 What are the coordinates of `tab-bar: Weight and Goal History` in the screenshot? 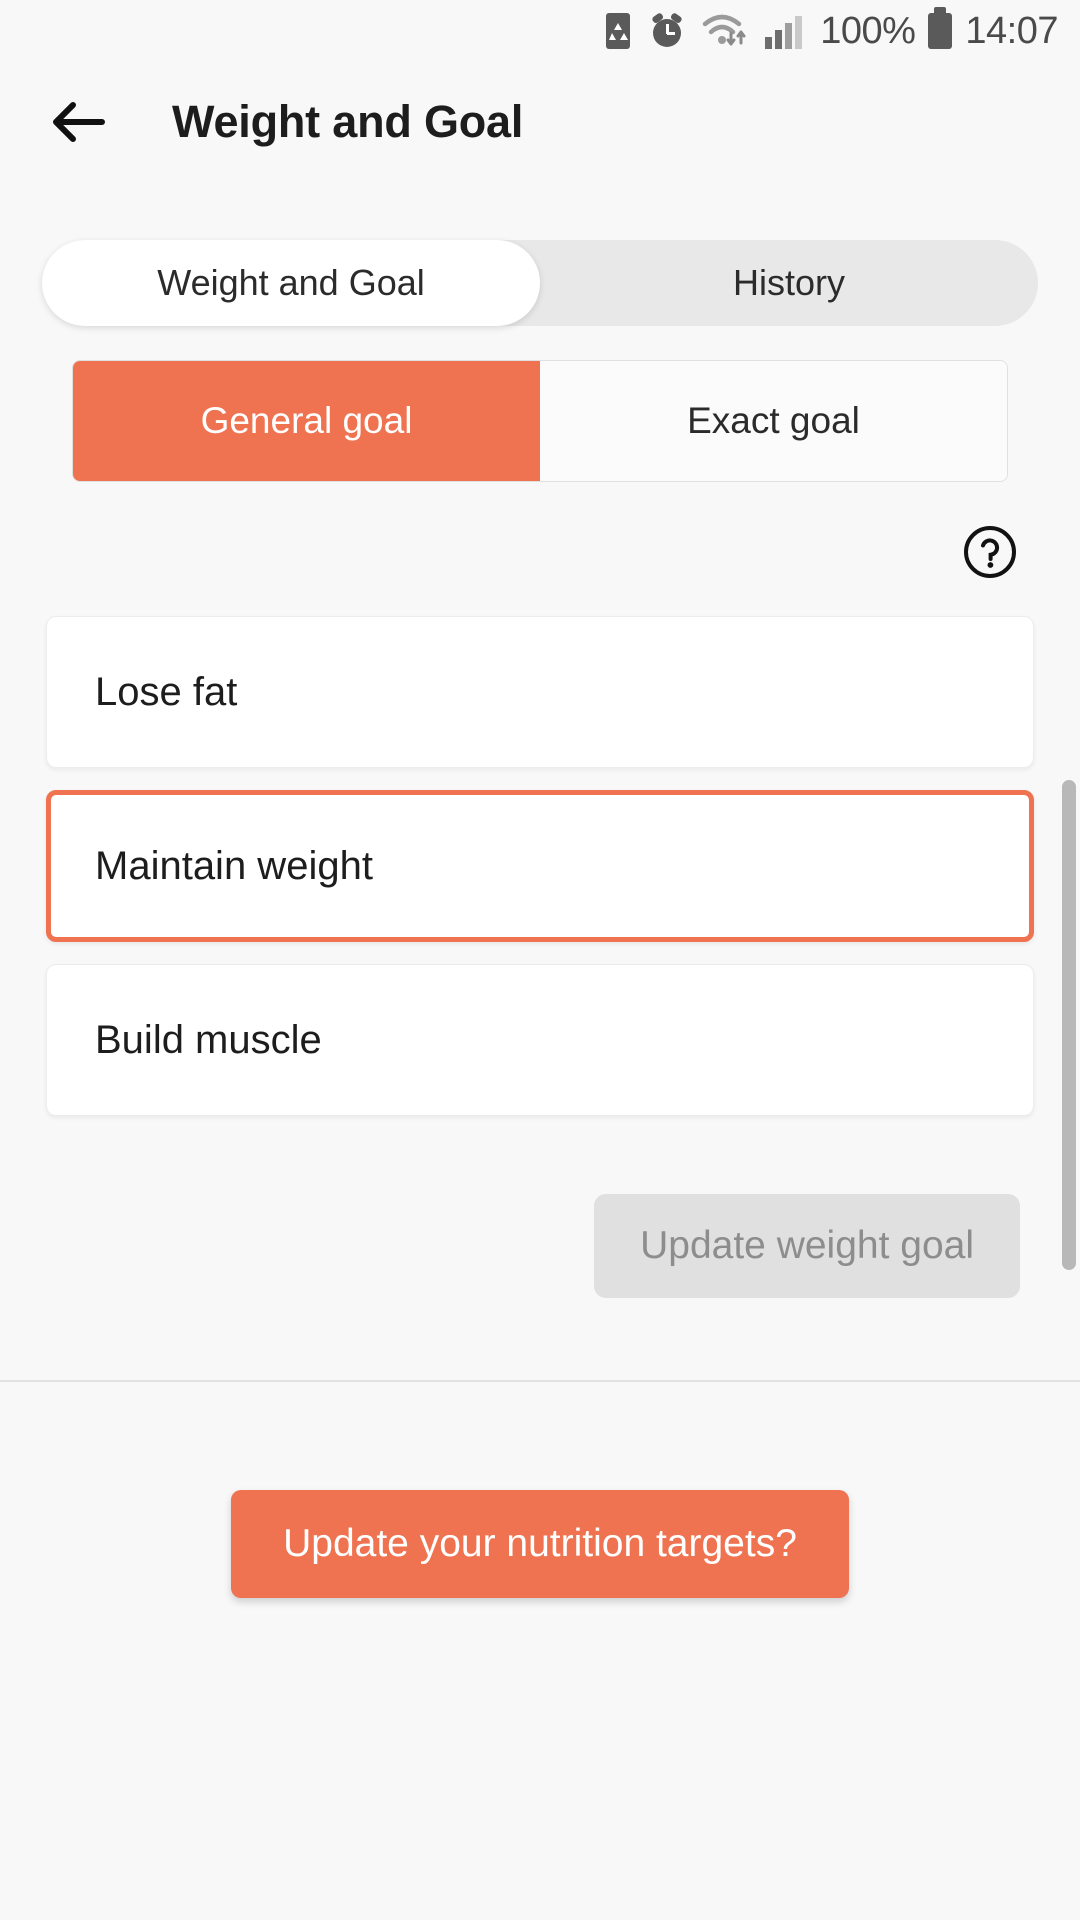 It's located at (540, 283).